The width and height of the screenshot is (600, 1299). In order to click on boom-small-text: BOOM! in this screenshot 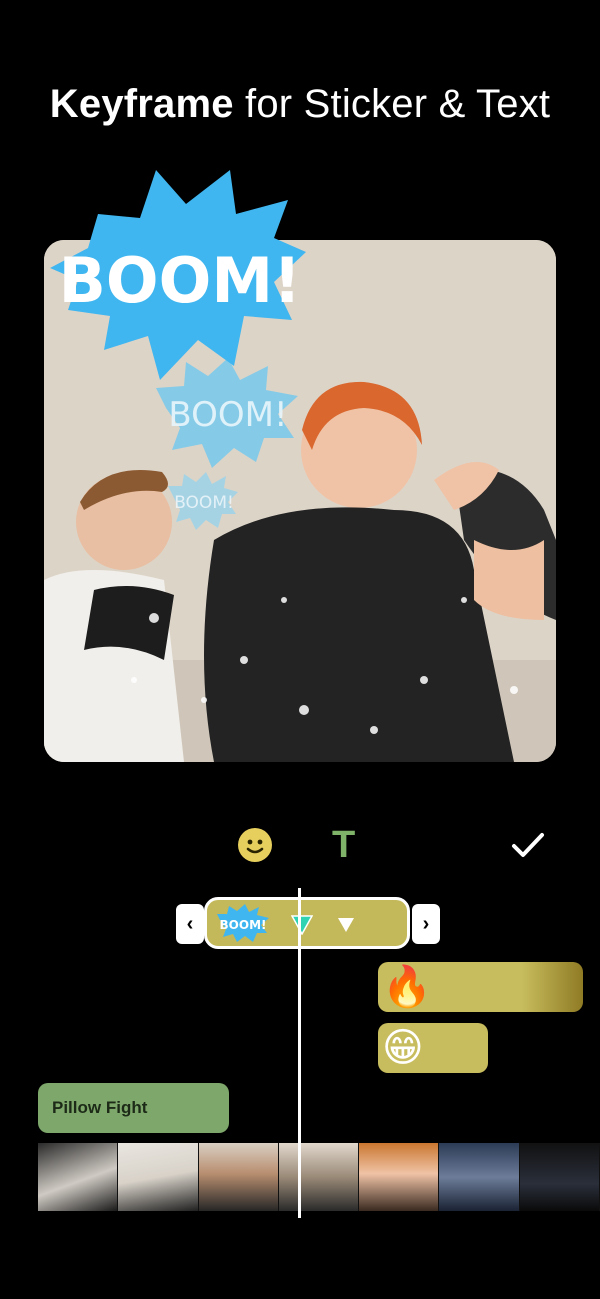, I will do `click(204, 503)`.